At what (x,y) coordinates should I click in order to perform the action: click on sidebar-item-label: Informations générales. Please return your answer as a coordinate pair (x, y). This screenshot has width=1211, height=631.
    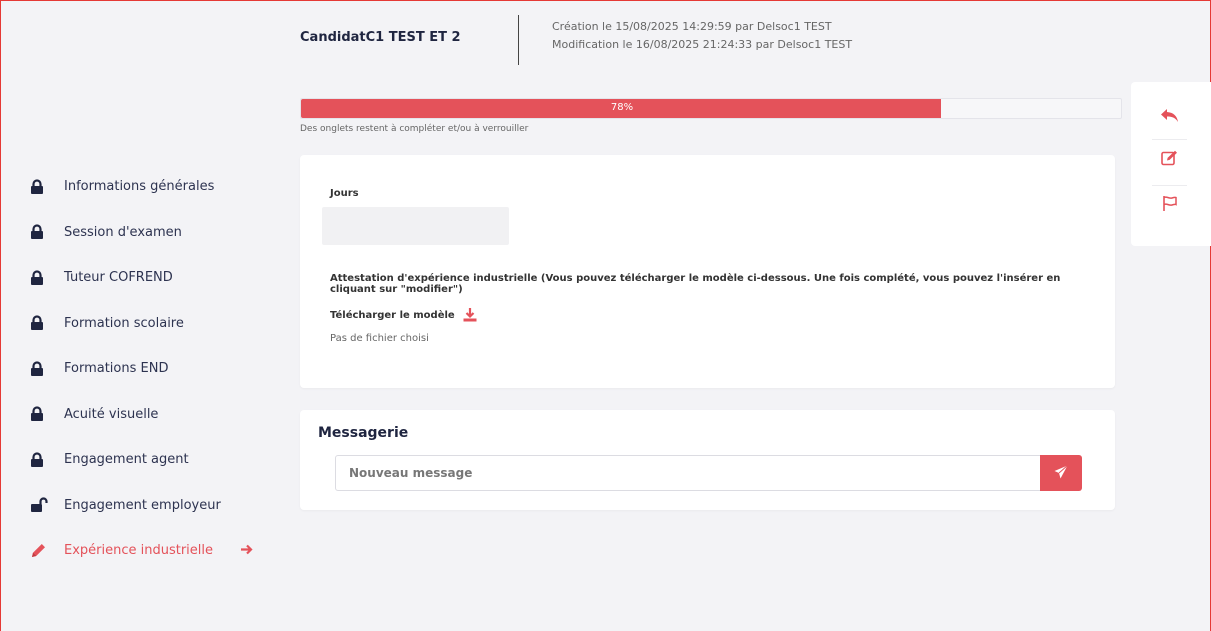
    Looking at the image, I should click on (139, 187).